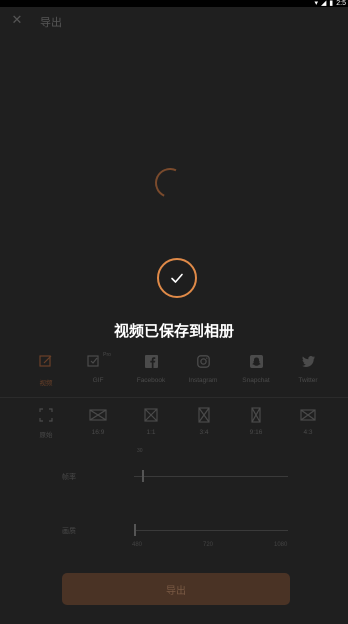  Describe the element at coordinates (308, 361) in the screenshot. I see `twitter-icon` at that location.